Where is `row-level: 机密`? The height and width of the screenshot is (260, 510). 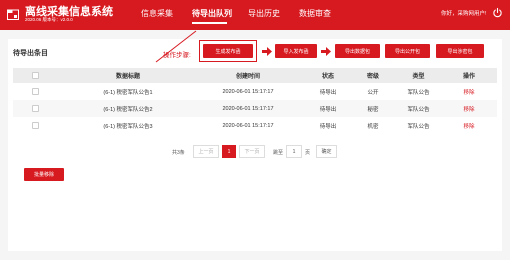
row-level: 机密 is located at coordinates (373, 126).